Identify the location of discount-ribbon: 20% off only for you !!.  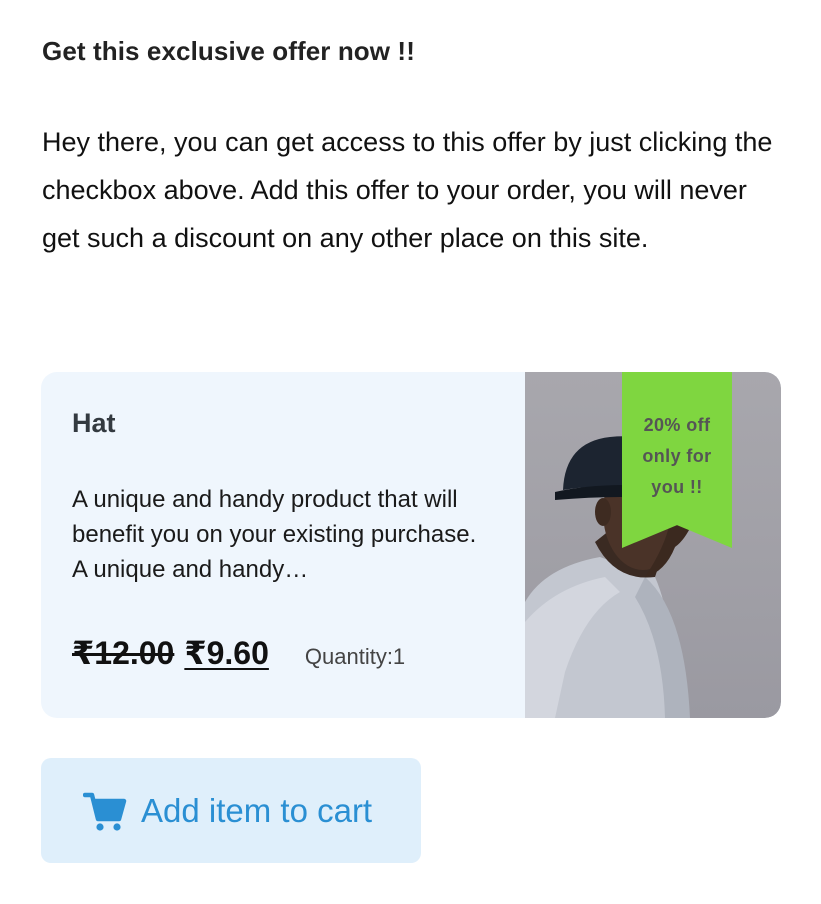
(677, 460).